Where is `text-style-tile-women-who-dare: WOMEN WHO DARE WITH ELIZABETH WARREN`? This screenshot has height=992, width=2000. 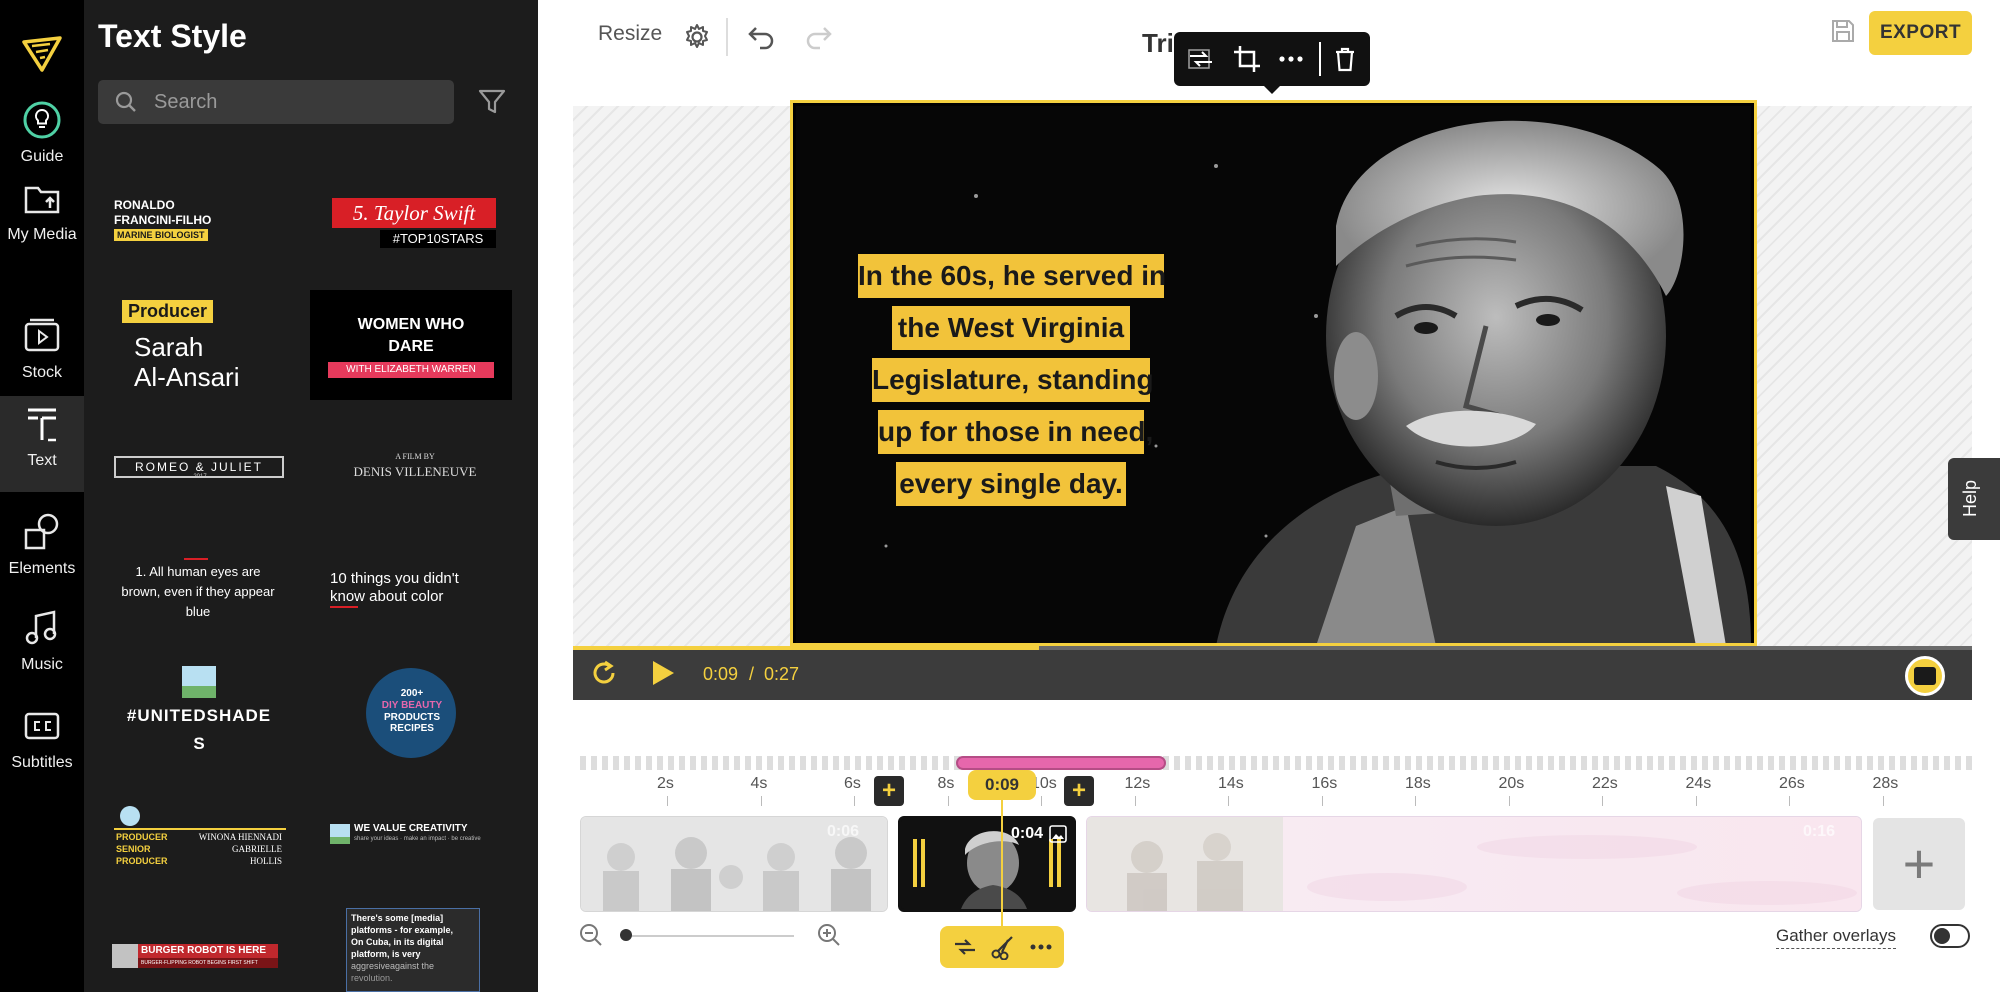
text-style-tile-women-who-dare: WOMEN WHO DARE WITH ELIZABETH WARREN is located at coordinates (411, 345).